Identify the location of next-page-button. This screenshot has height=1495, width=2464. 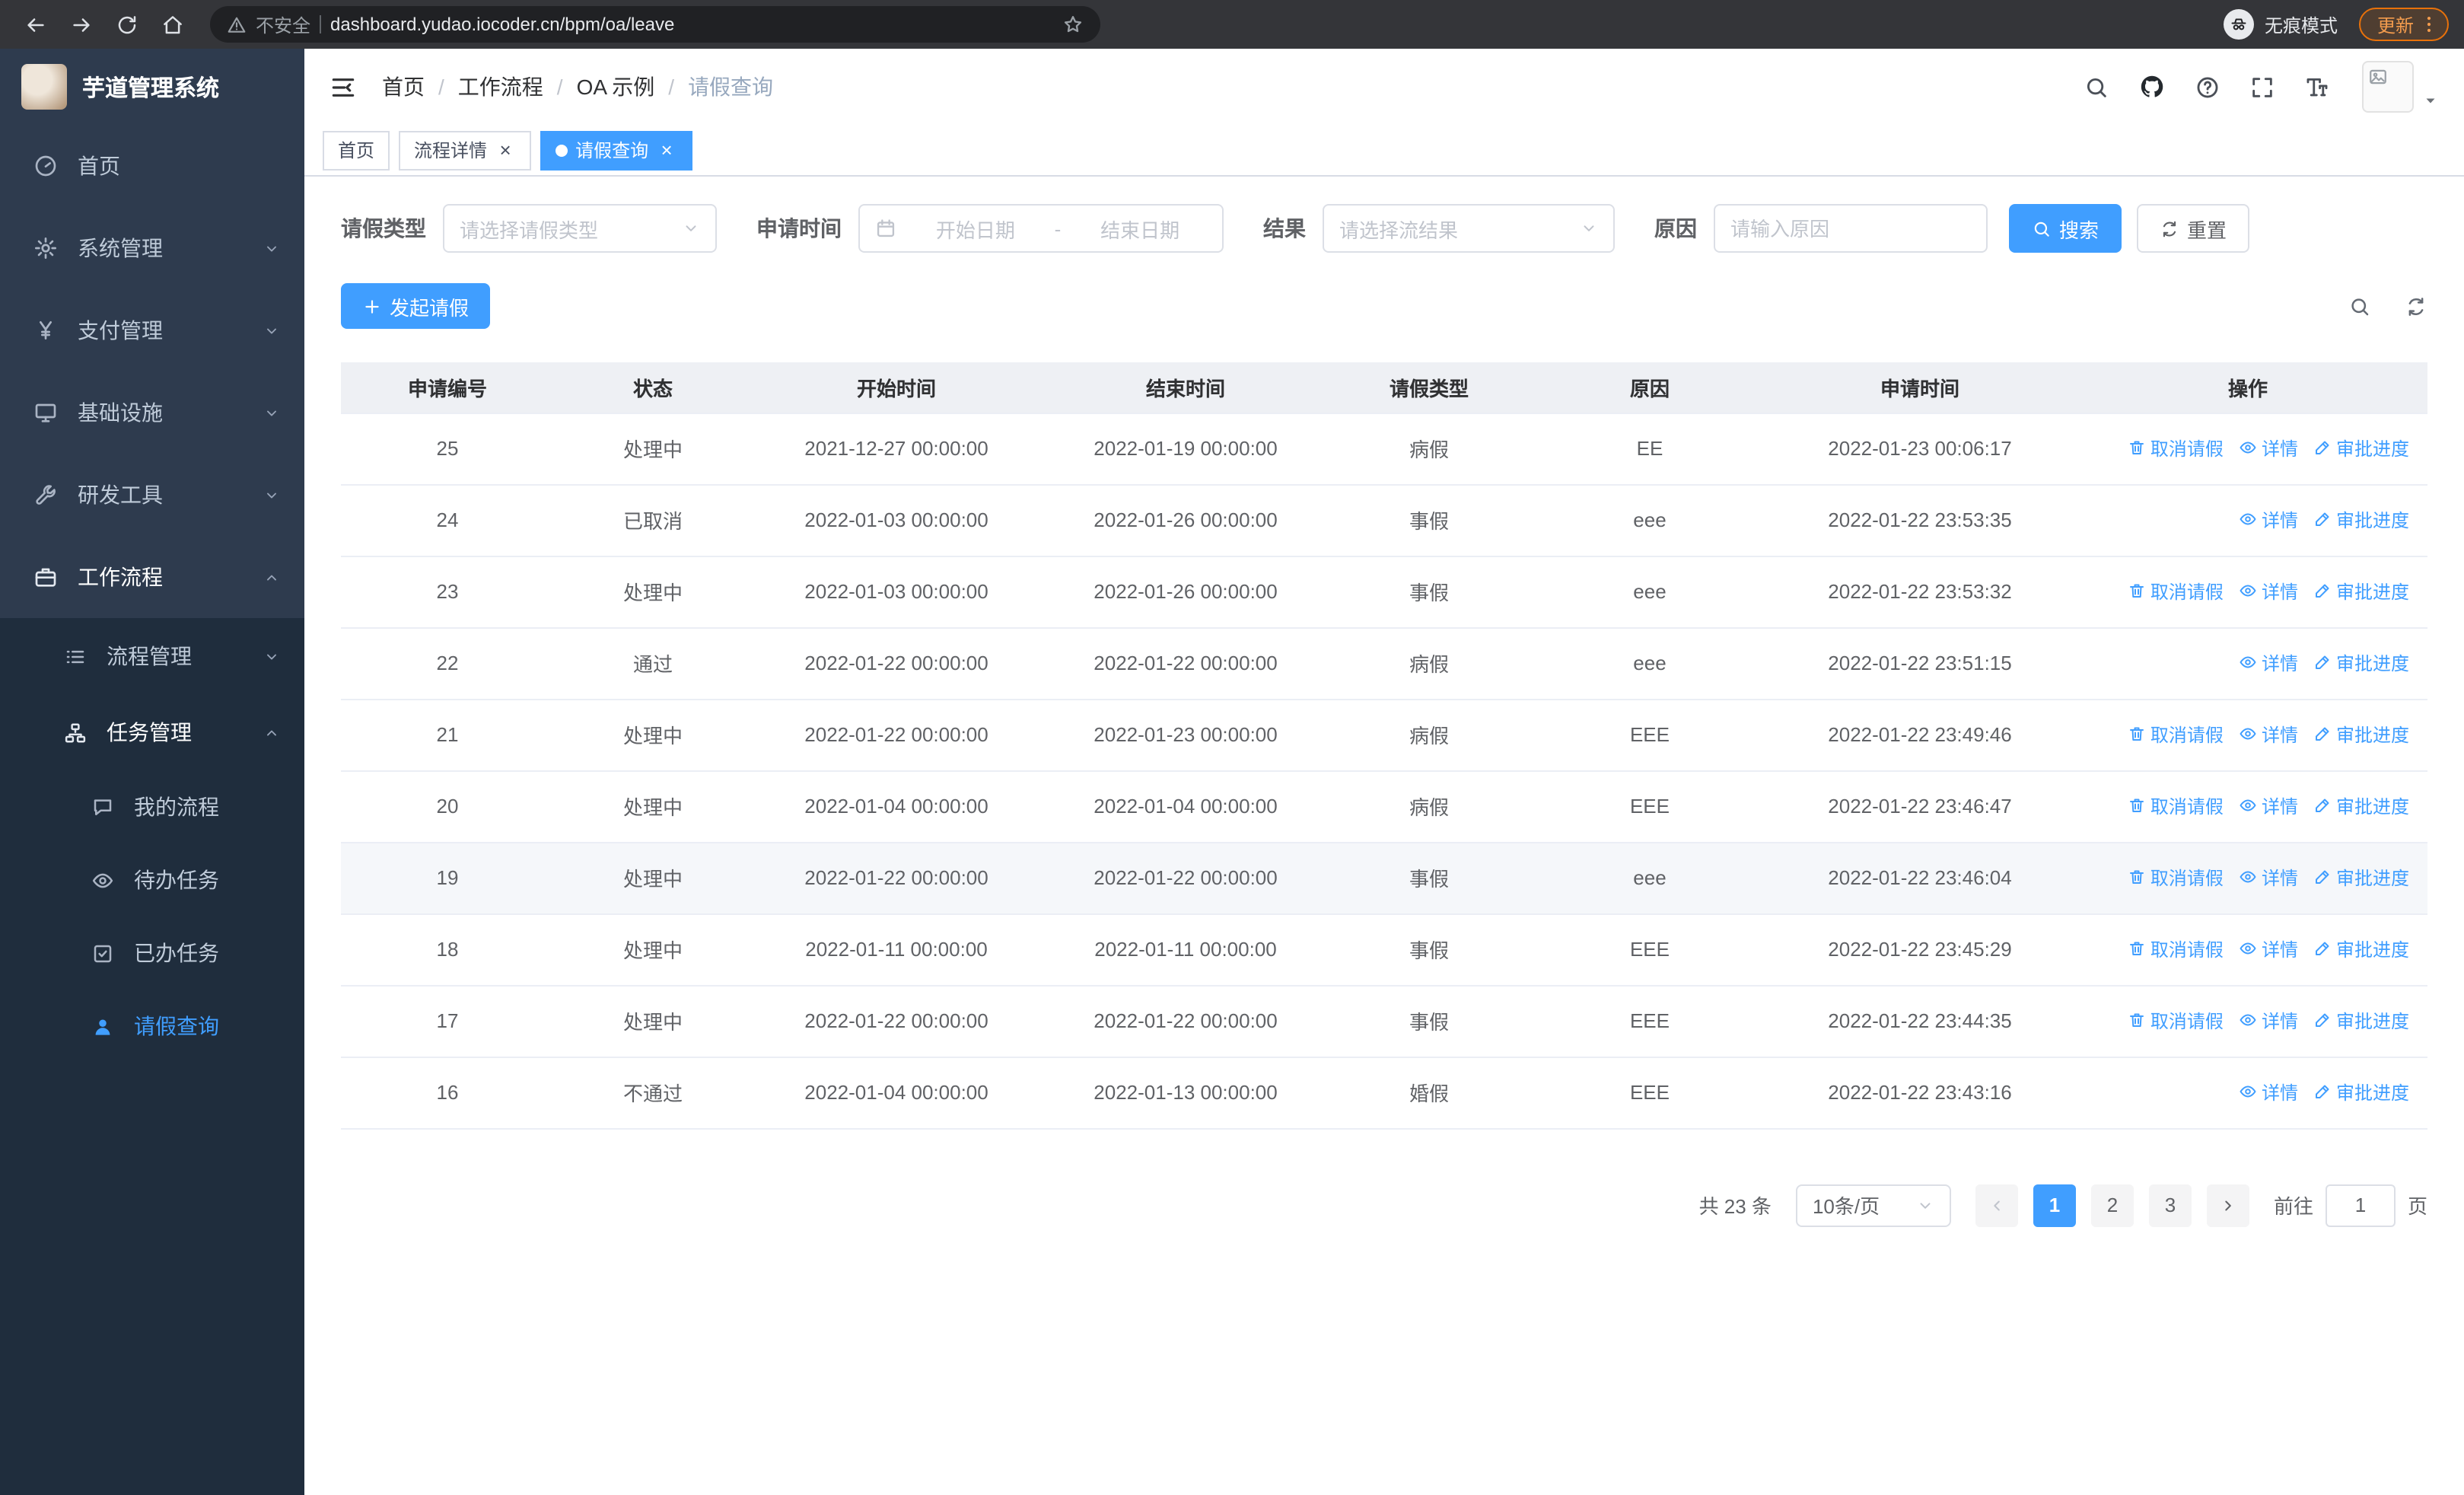
(2227, 1205).